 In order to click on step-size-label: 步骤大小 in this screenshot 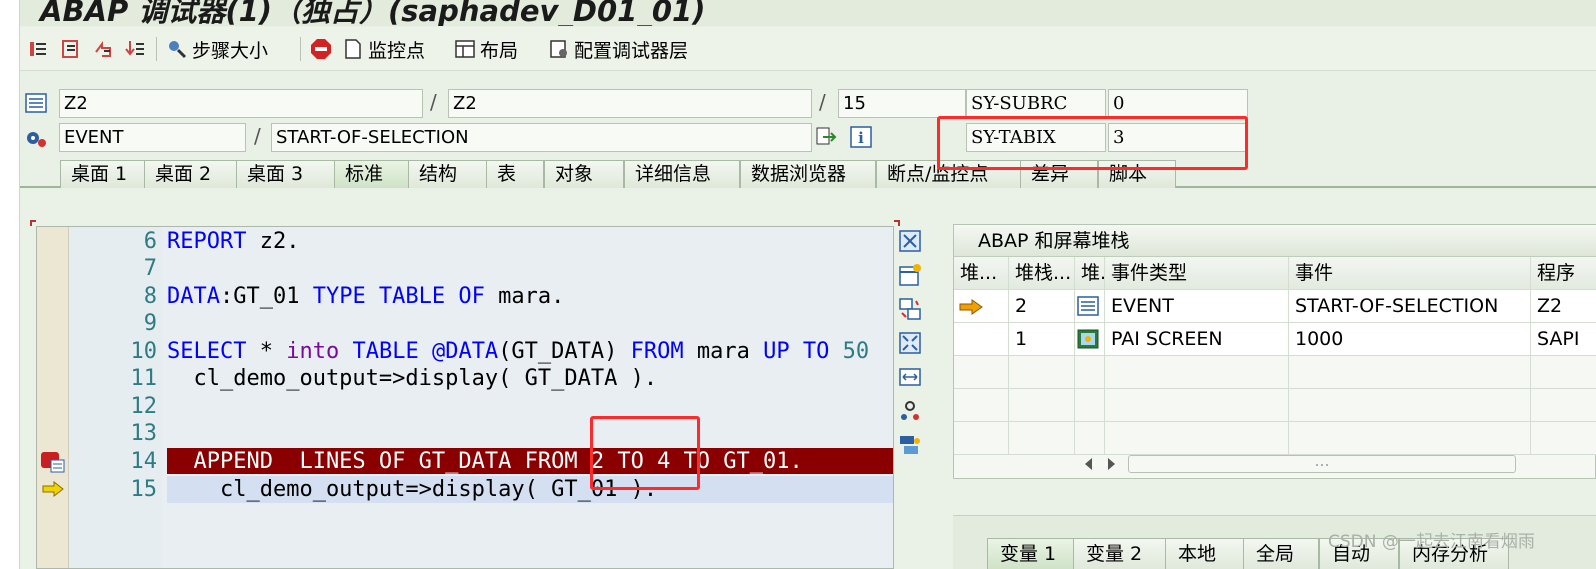, I will do `click(230, 50)`.